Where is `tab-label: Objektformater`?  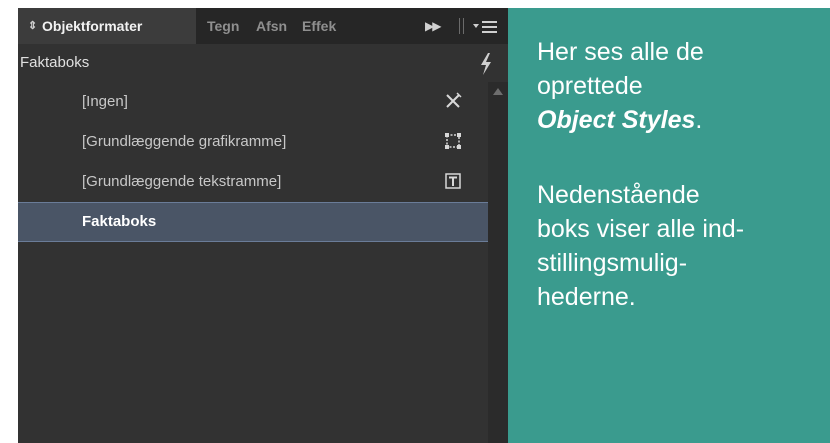
tab-label: Objektformater is located at coordinates (92, 26).